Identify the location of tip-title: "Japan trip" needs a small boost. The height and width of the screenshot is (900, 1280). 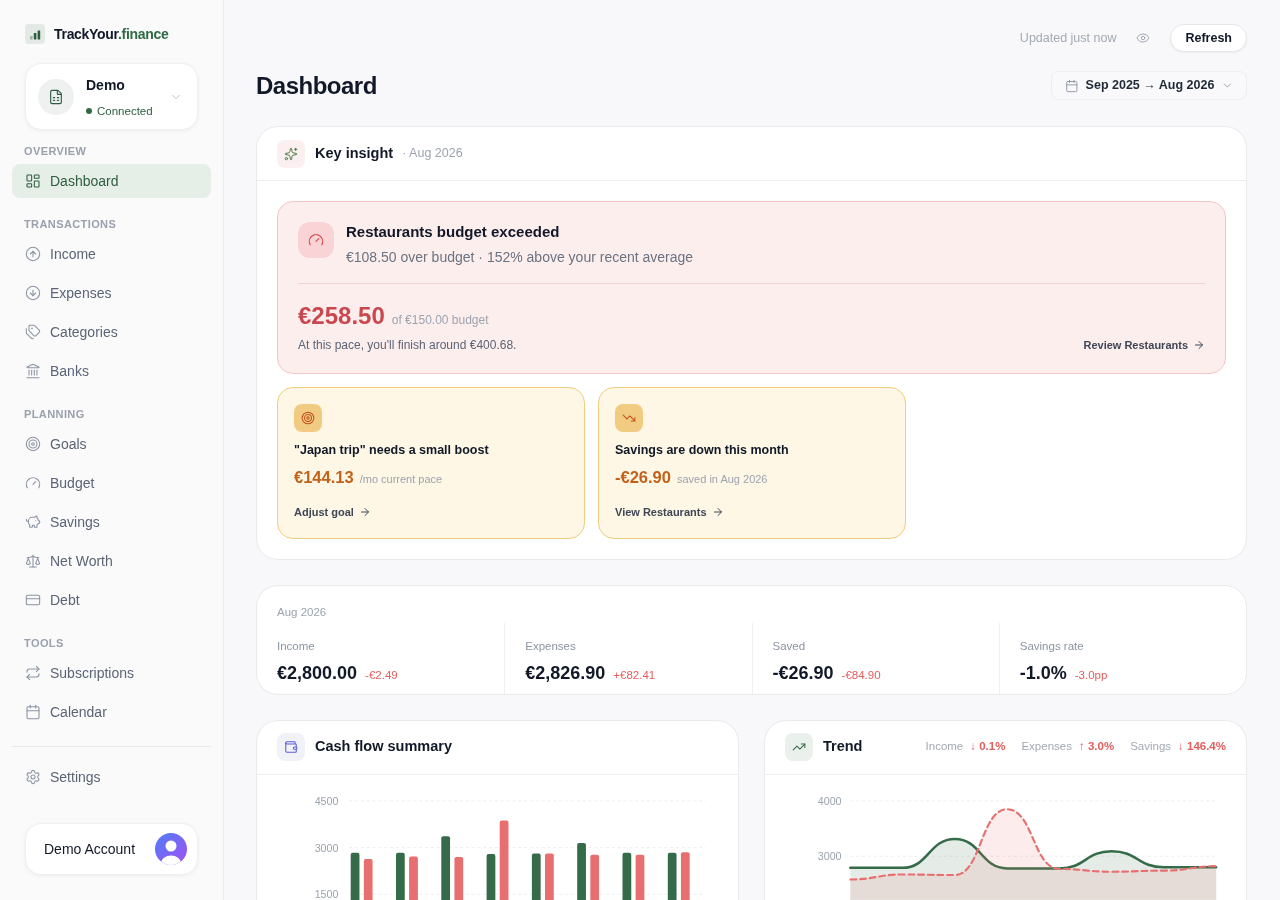
(392, 450).